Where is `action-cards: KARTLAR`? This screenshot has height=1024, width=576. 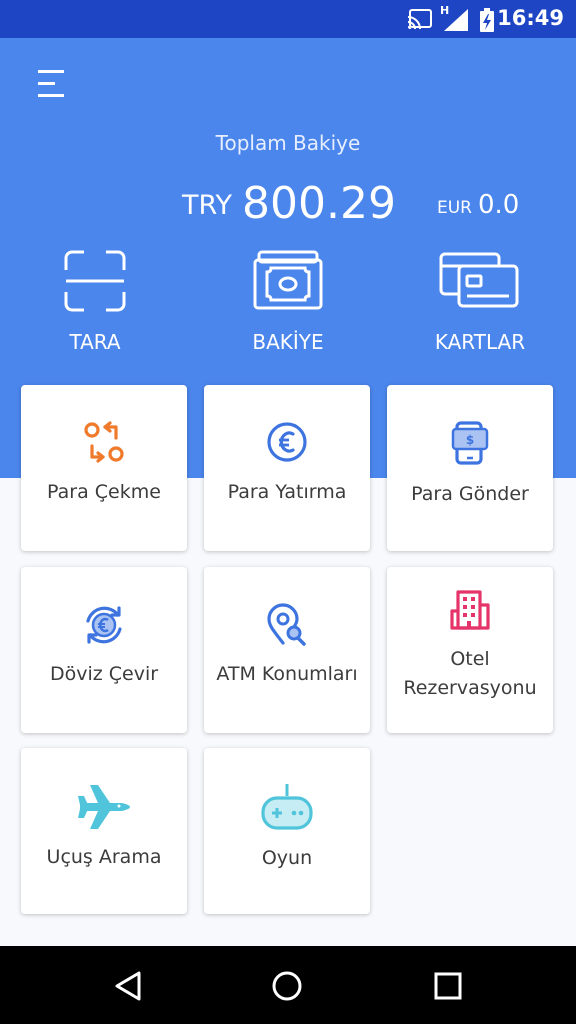
action-cards: KARTLAR is located at coordinates (480, 305).